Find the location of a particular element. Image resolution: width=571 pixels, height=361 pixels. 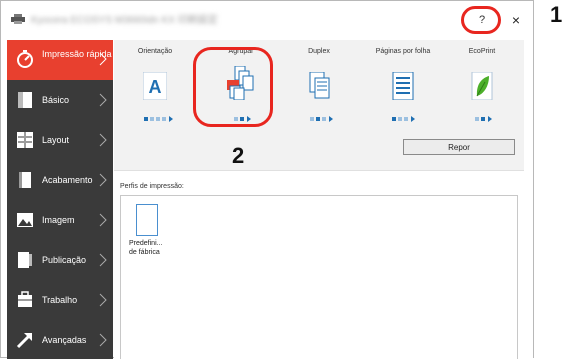

ecoprint-option: EcoPrint is located at coordinates (482, 85).